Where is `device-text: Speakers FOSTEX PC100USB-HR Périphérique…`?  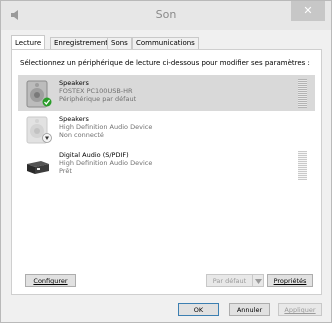
device-text: Speakers FOSTEX PC100USB-HR Périphérique… is located at coordinates (97, 91).